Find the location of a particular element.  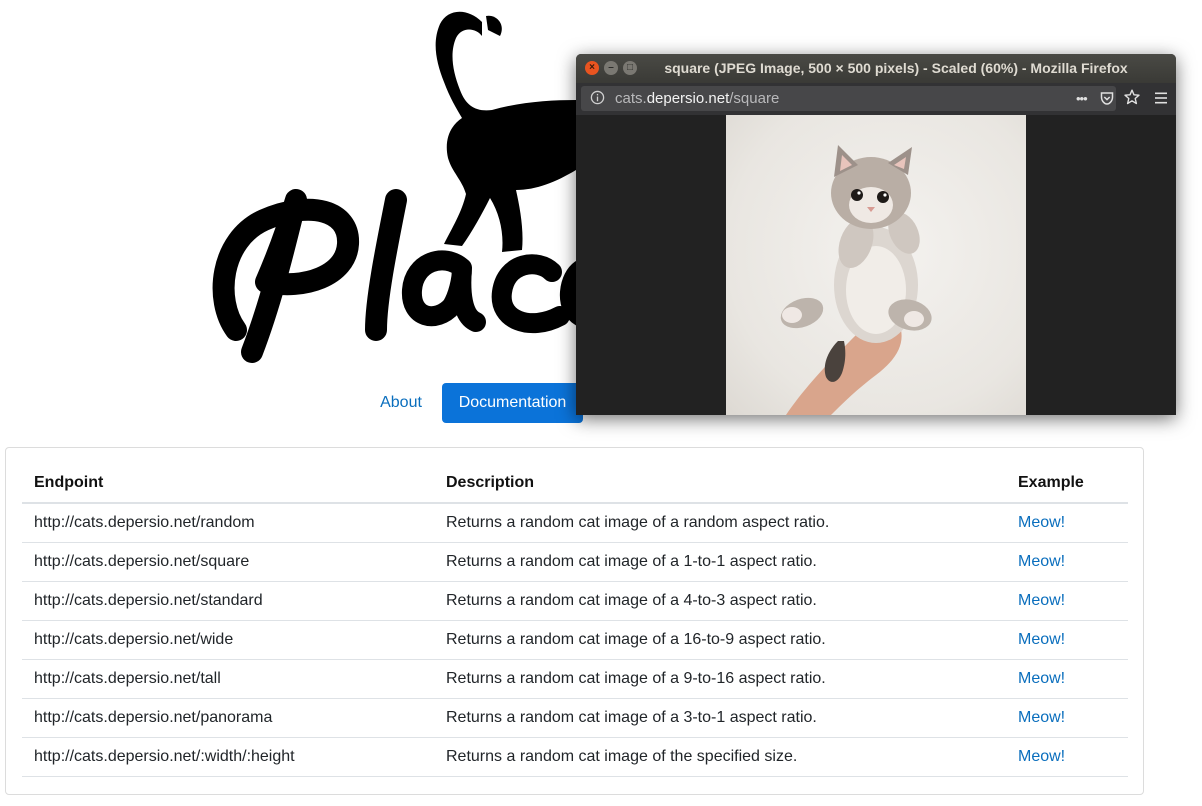

url-prefix: cats. is located at coordinates (631, 98).